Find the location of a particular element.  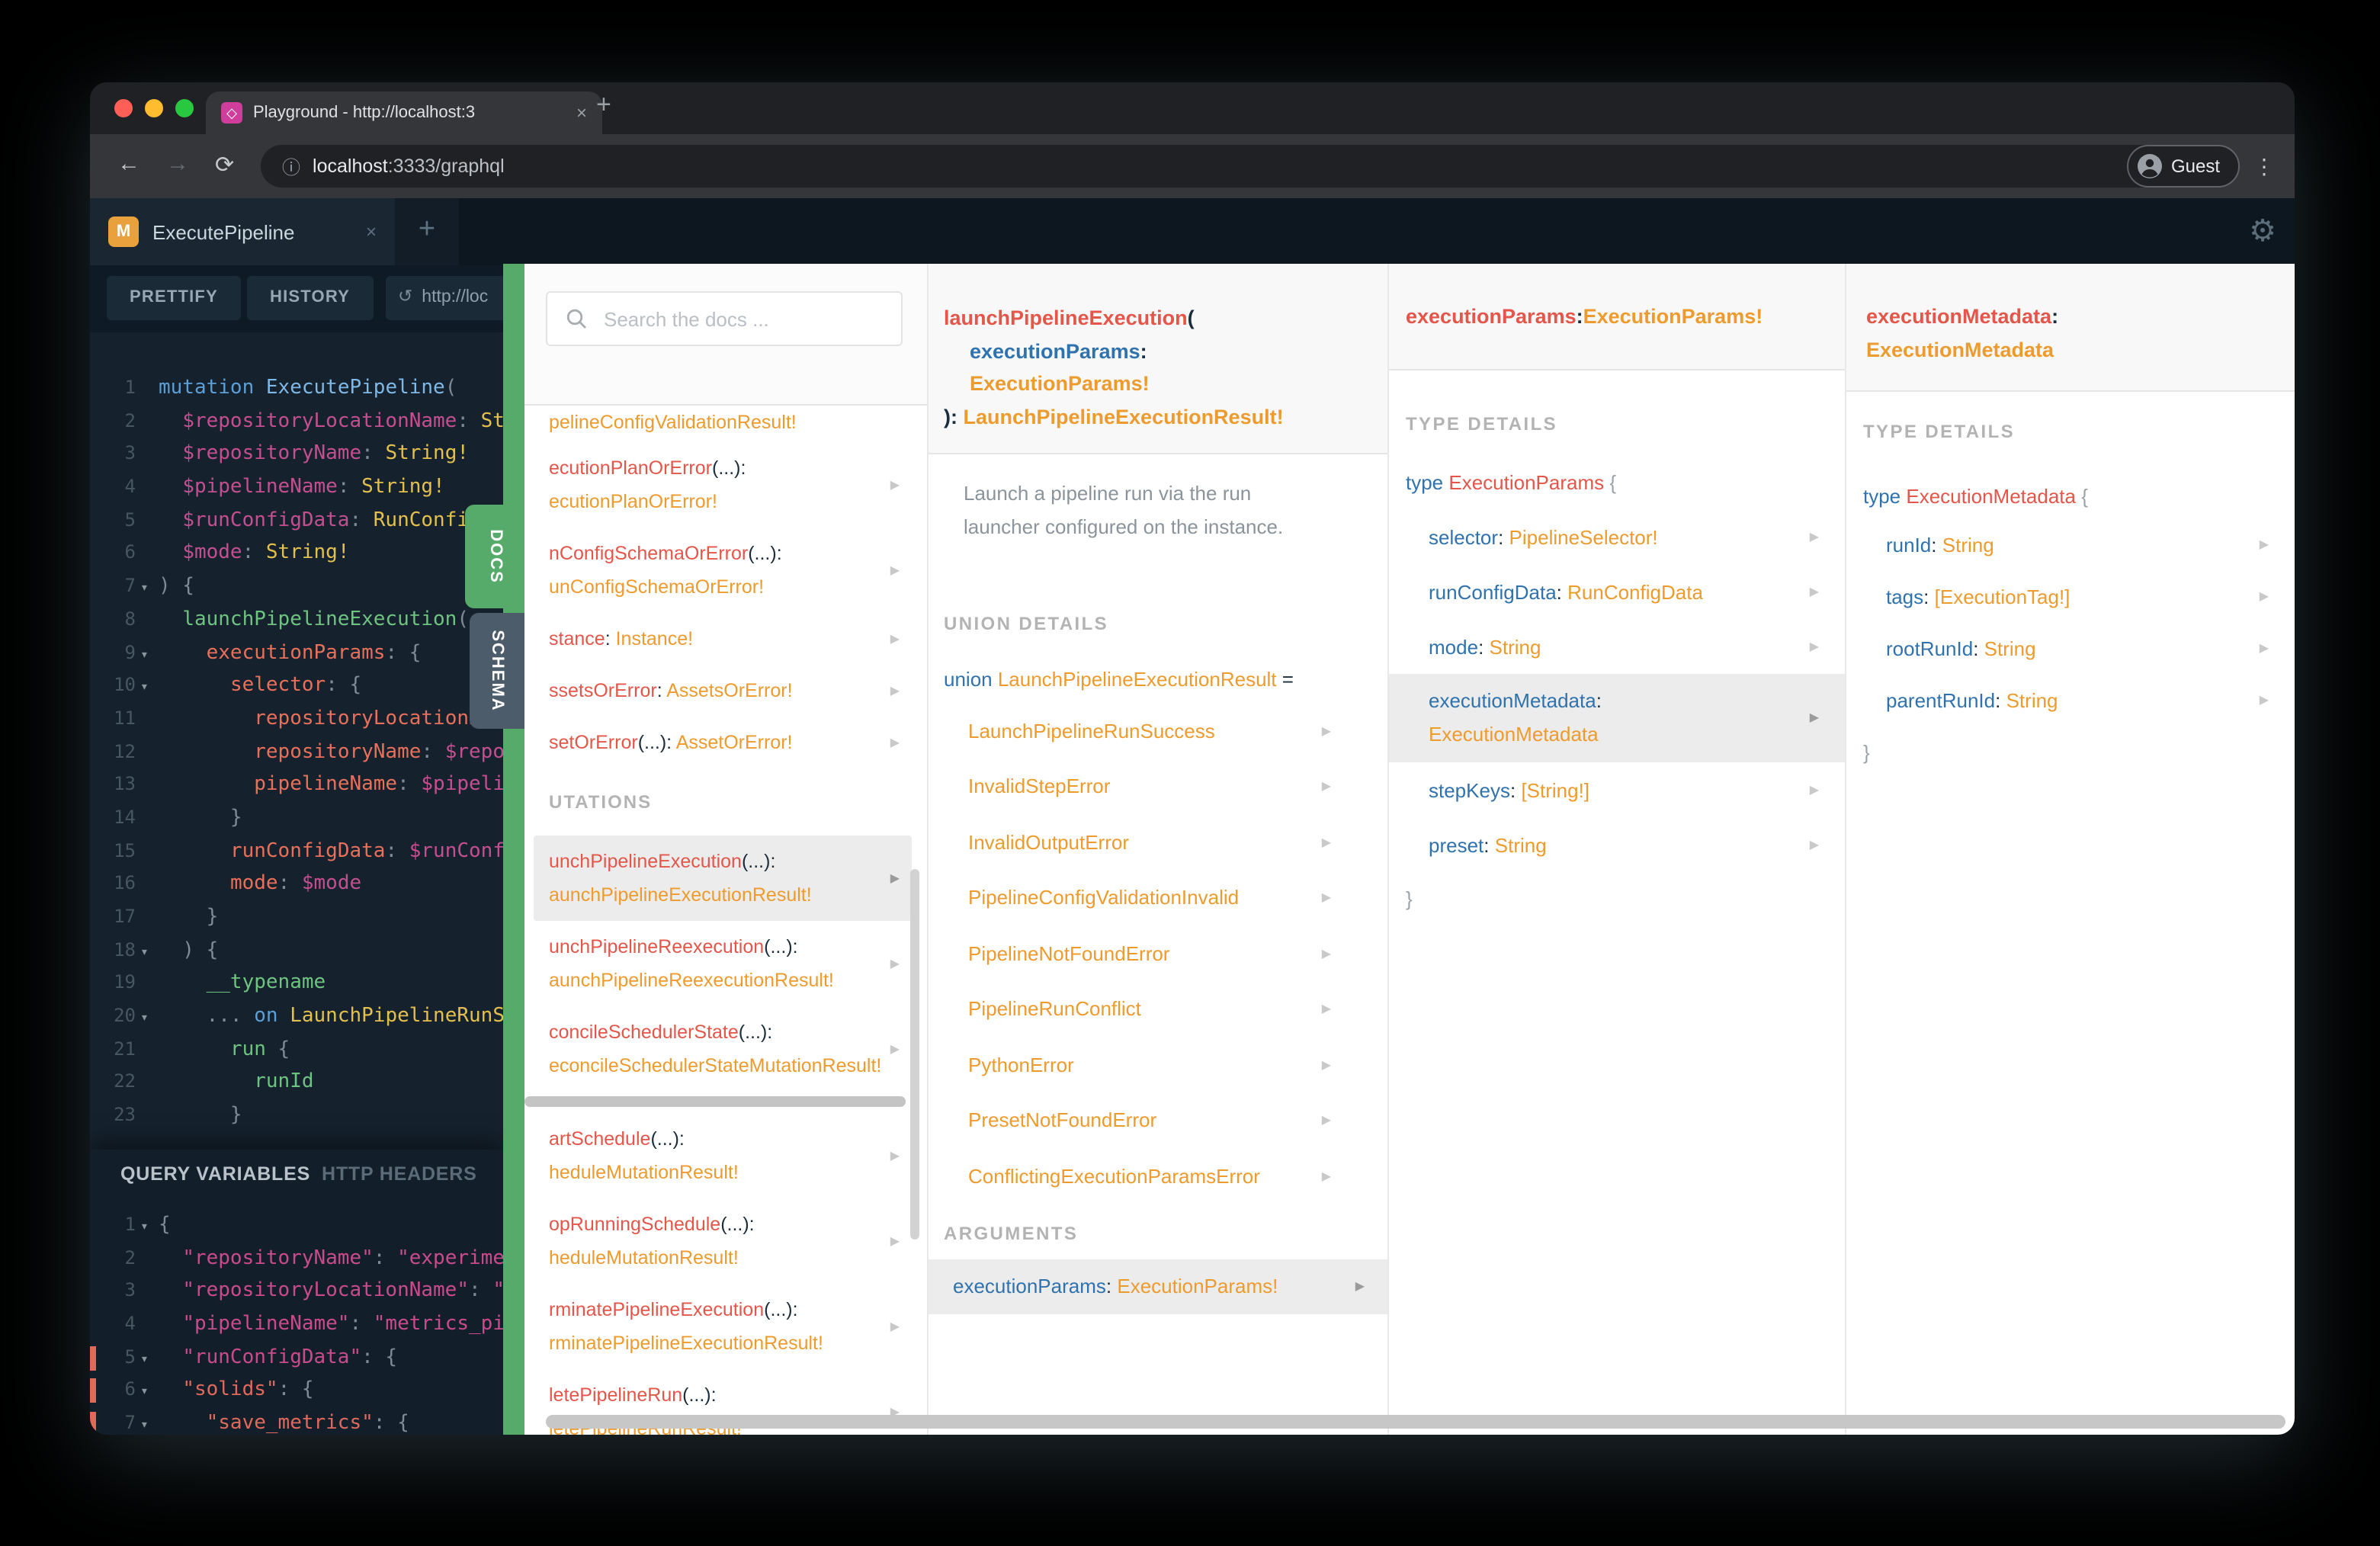

code-token: executionParams is located at coordinates (1491, 316).